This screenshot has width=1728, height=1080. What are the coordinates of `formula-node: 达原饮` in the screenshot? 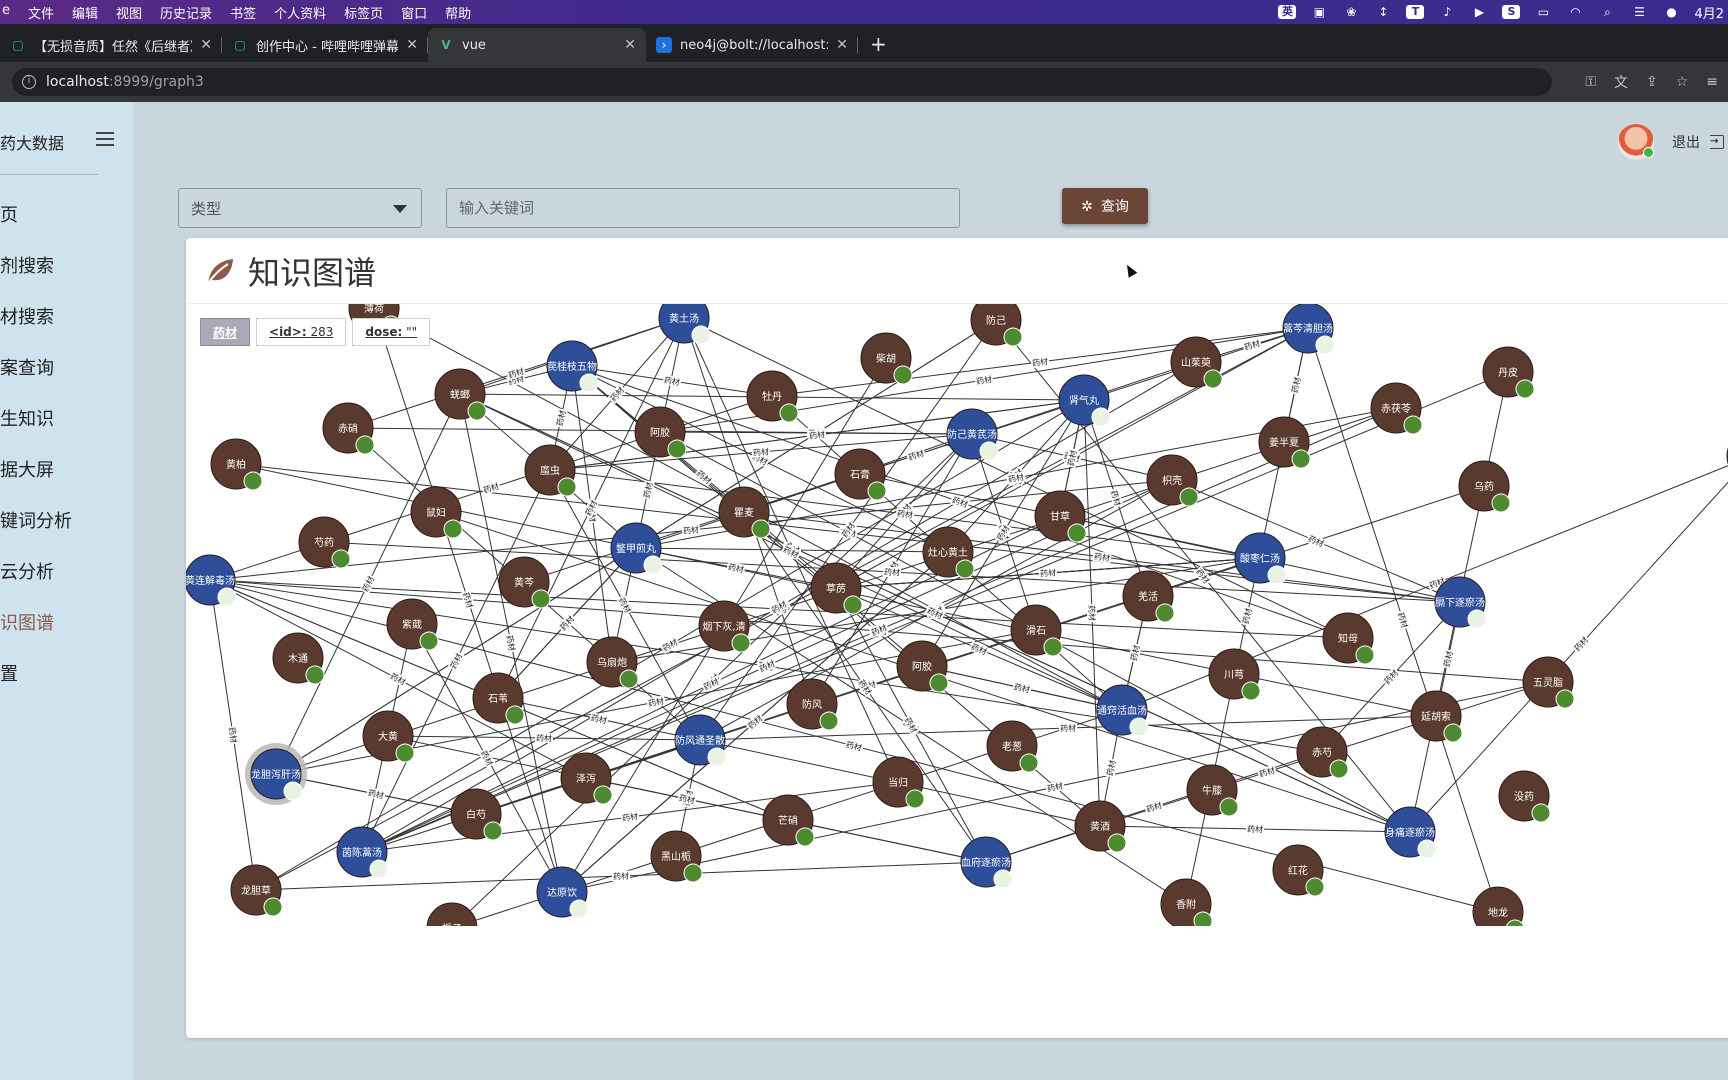 It's located at (562, 892).